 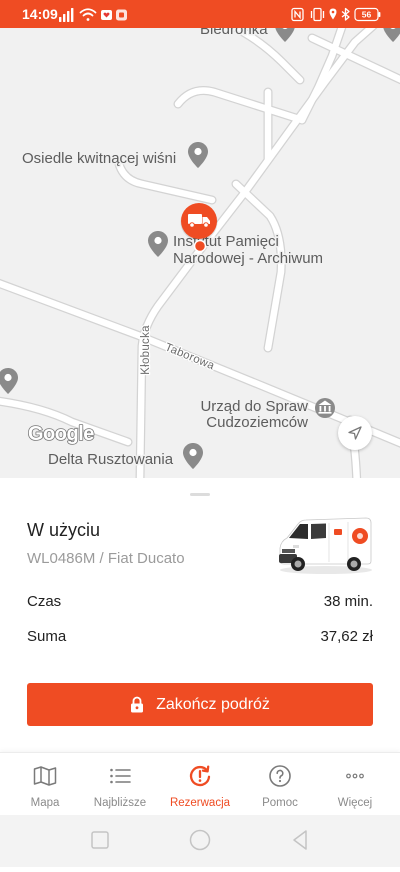 I want to click on nav-label-more: Więcej, so click(x=355, y=803).